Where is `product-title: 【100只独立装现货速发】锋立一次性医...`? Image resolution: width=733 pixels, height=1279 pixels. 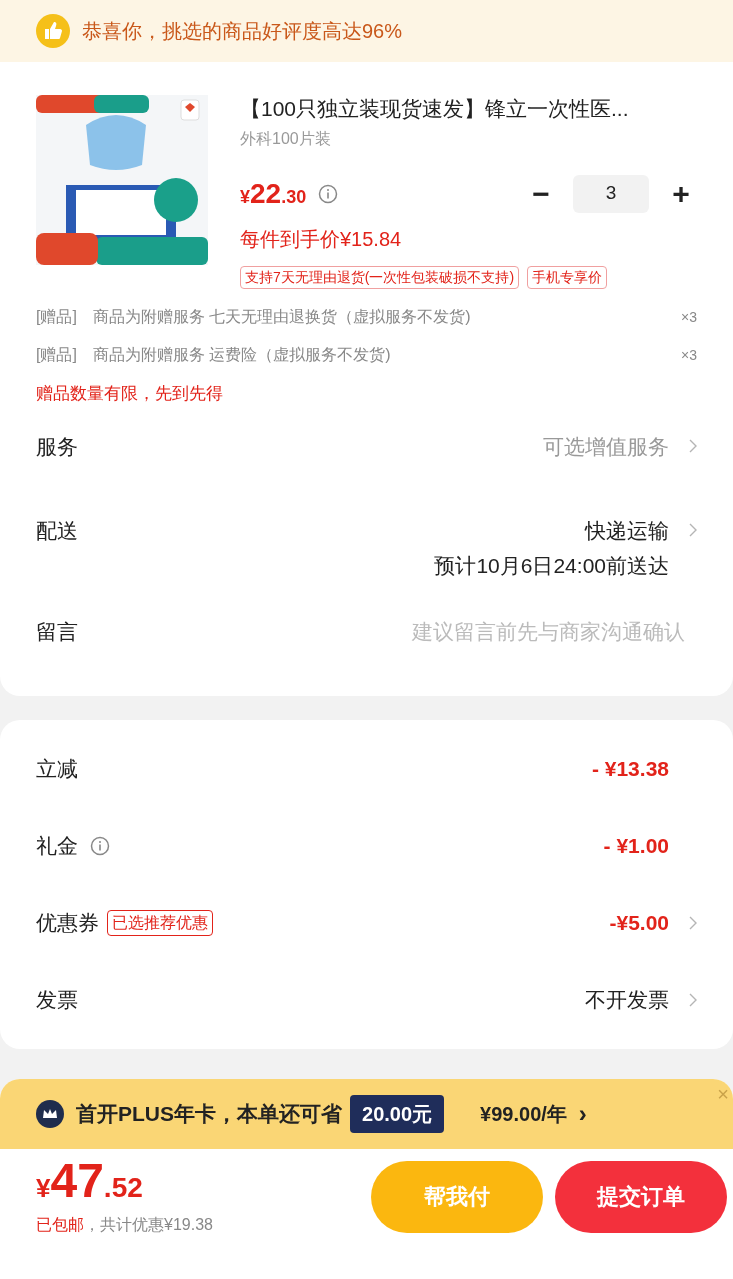
product-title: 【100只独立装现货速发】锋立一次性医... is located at coordinates (468, 109).